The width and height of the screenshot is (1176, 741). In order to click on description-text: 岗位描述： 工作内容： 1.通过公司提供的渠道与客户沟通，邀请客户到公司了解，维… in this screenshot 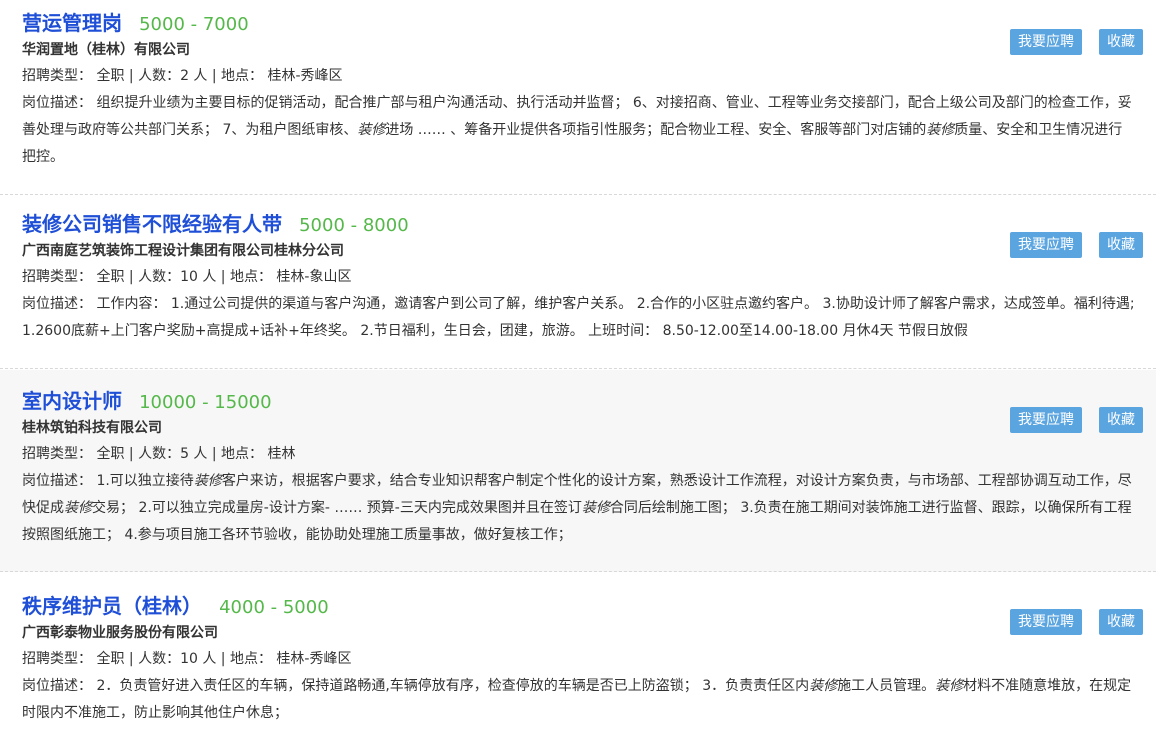, I will do `click(578, 317)`.